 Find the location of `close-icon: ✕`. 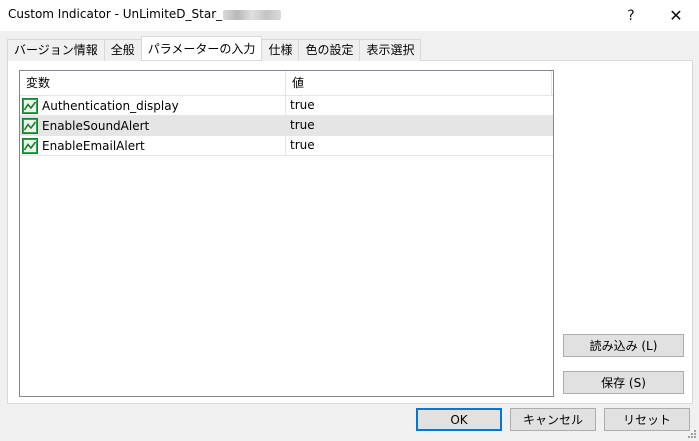

close-icon: ✕ is located at coordinates (676, 15).